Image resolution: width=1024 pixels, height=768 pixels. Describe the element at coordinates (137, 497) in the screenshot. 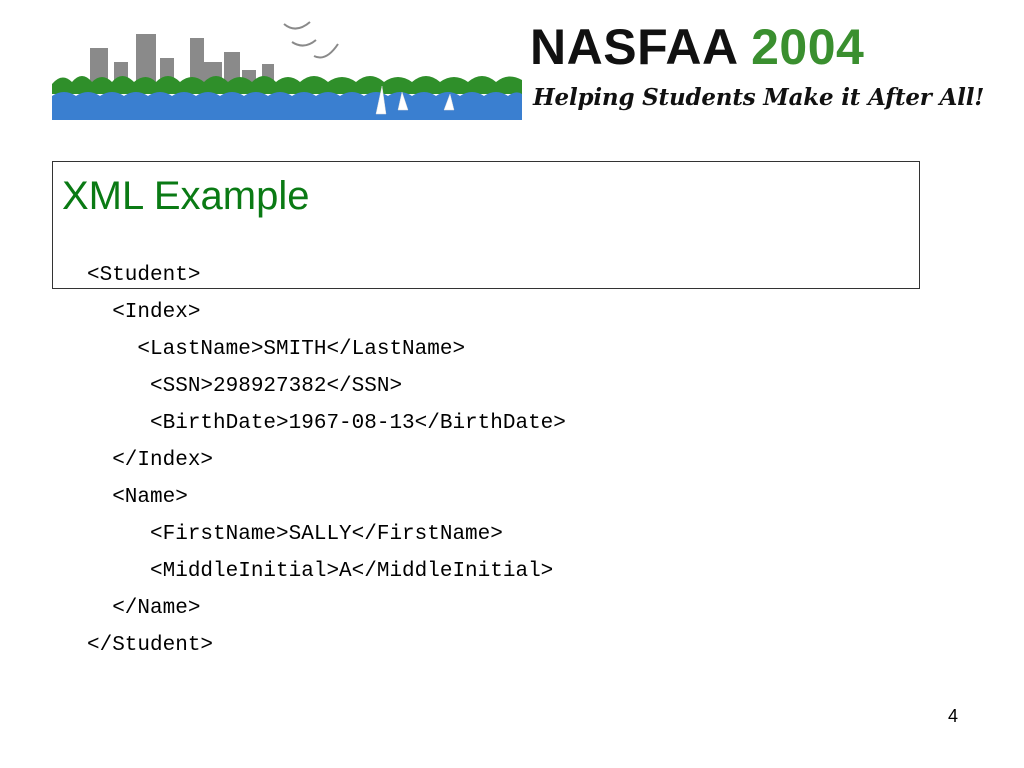

I see `code-line: <Name>` at that location.